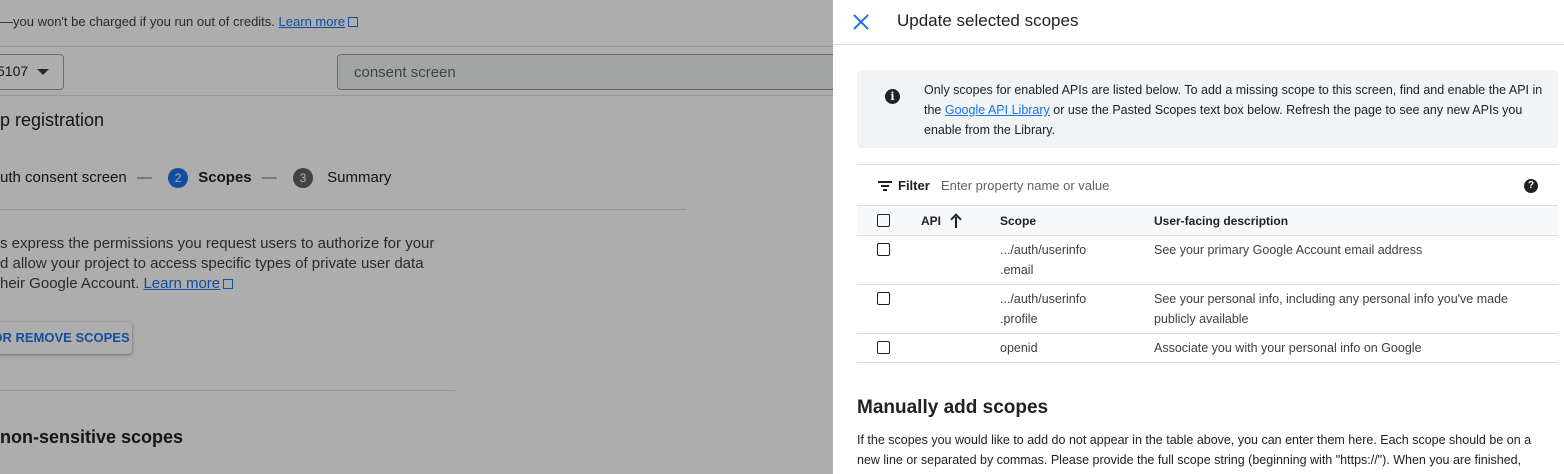 The height and width of the screenshot is (474, 1564). I want to click on scope-cell: .../auth/userinfo .email, so click(1043, 260).